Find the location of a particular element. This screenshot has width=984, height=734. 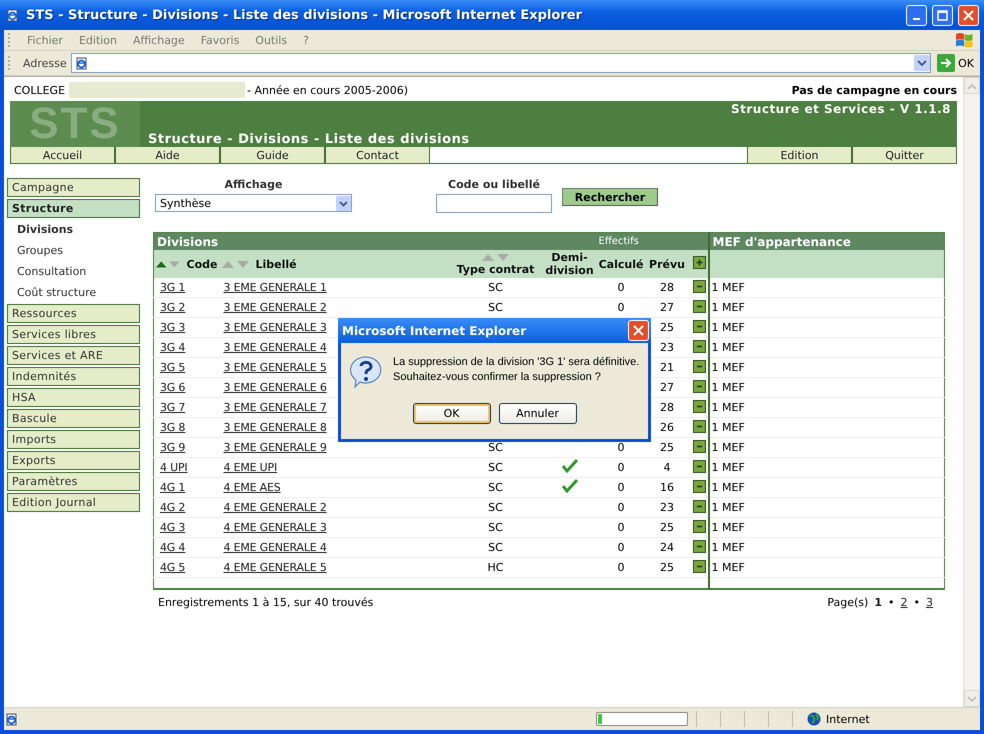

label-link: 3 EME GENERALE 4 is located at coordinates (275, 347).